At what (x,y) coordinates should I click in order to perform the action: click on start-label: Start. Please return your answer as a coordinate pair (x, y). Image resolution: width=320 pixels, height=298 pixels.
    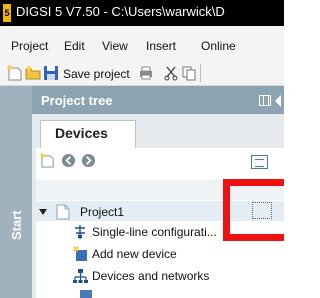
    Looking at the image, I should click on (16, 225).